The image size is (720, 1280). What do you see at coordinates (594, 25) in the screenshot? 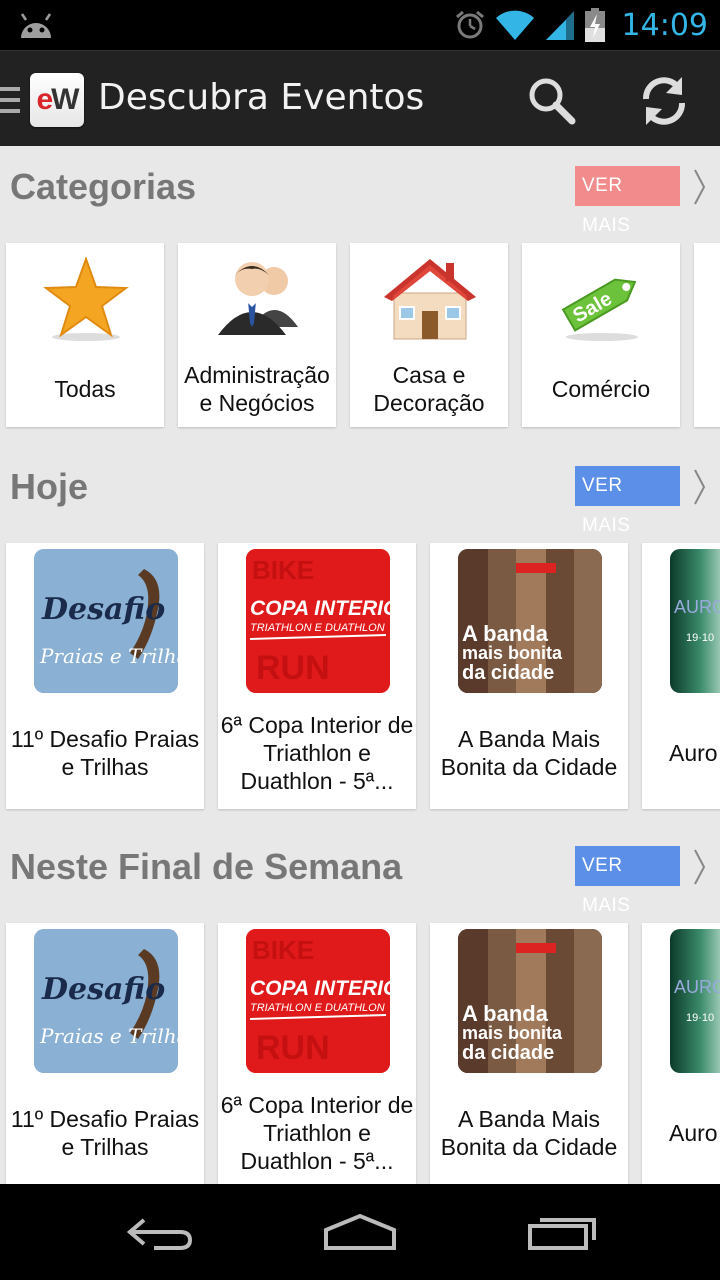
I see `battery-charging-icon` at bounding box center [594, 25].